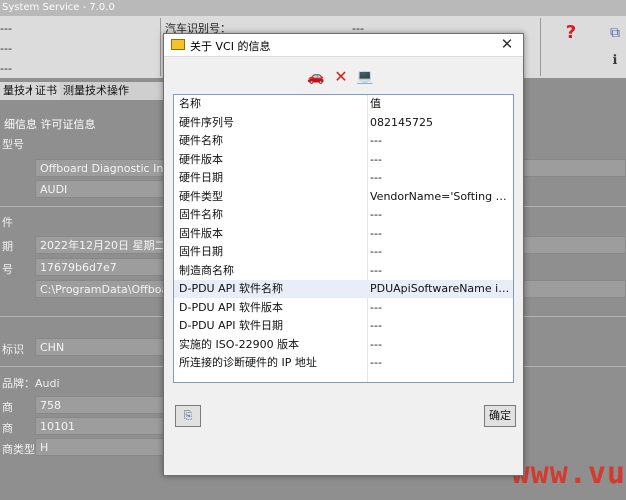  Describe the element at coordinates (343, 215) in the screenshot. I see `list-item: 固件名称 ---` at that location.